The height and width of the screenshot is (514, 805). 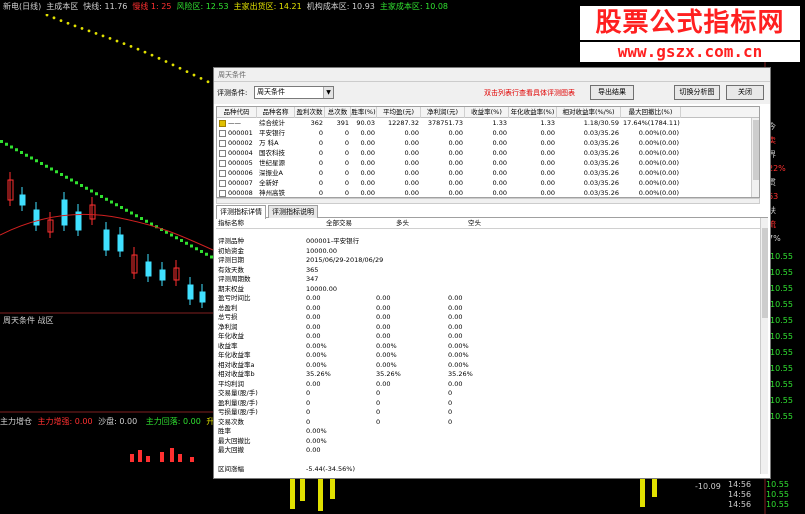 I want to click on header-item: 主家出货区: 14.21, so click(x=267, y=6).